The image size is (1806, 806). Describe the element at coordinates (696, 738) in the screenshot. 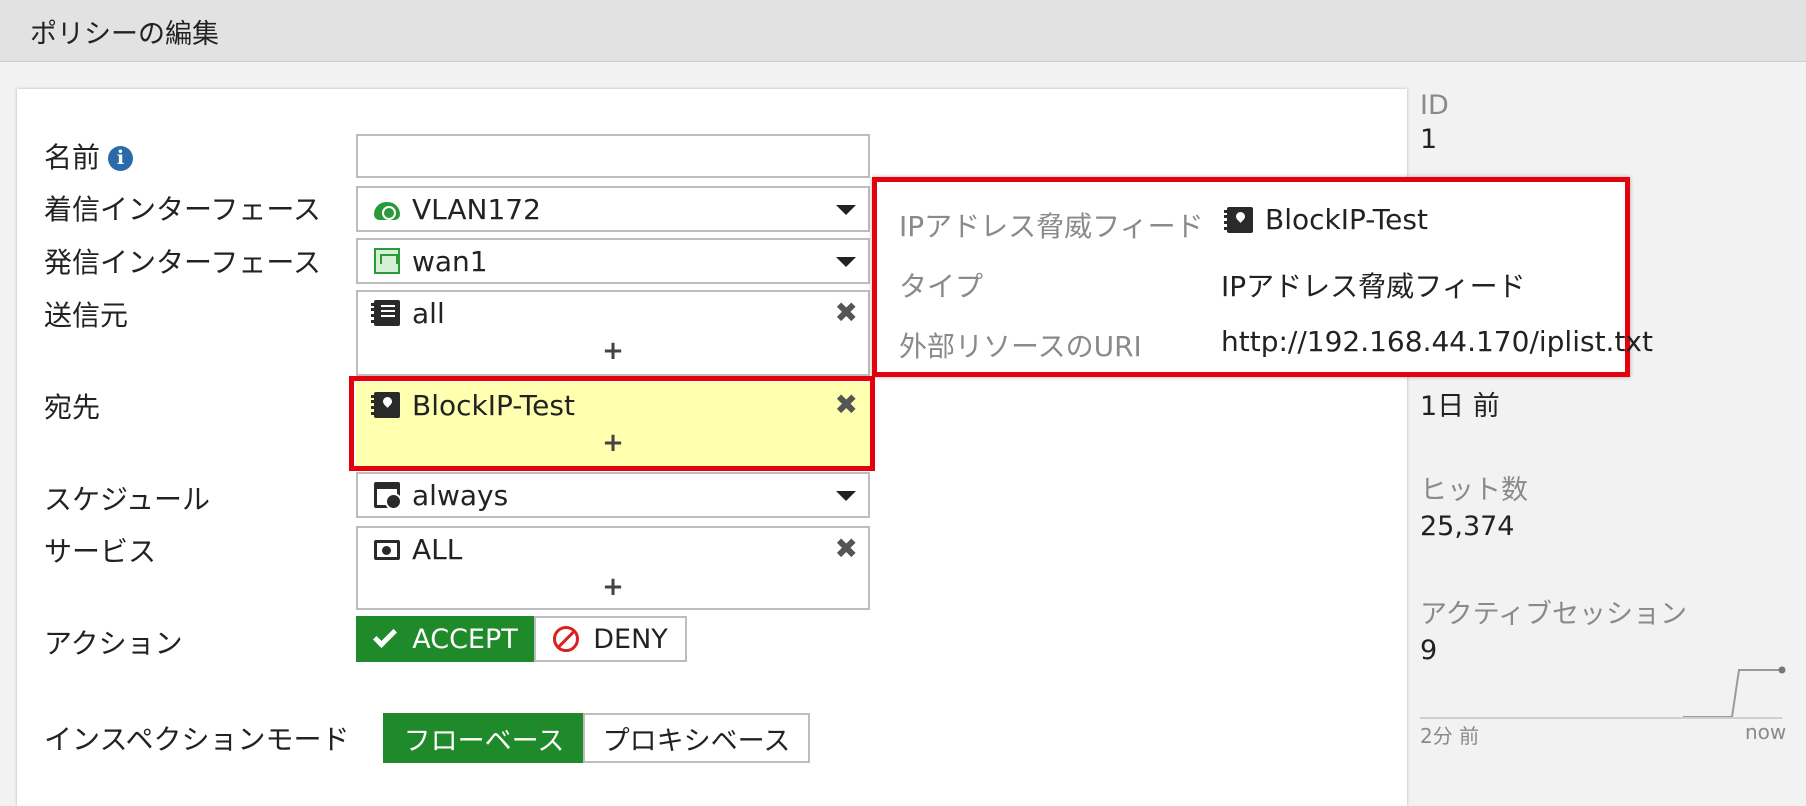

I see `proxy-based-button: プロキシベース` at that location.